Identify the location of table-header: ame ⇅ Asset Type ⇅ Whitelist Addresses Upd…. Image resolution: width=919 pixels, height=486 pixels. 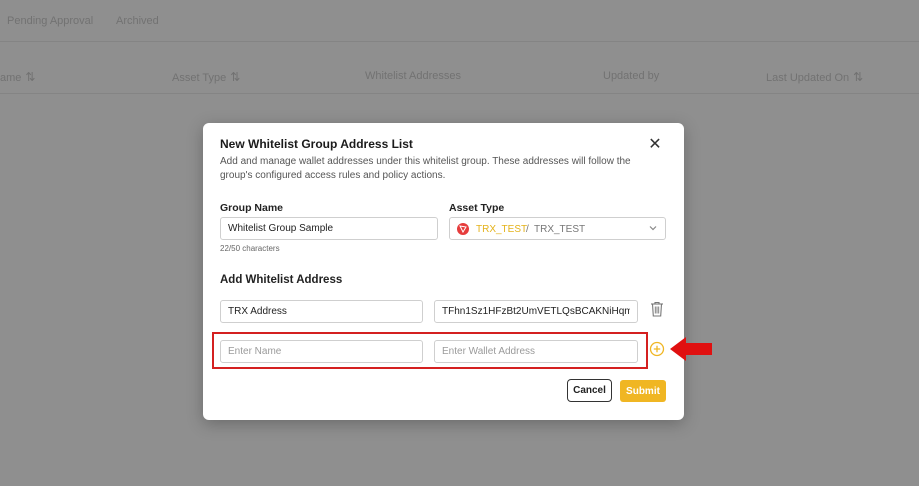
(459, 77).